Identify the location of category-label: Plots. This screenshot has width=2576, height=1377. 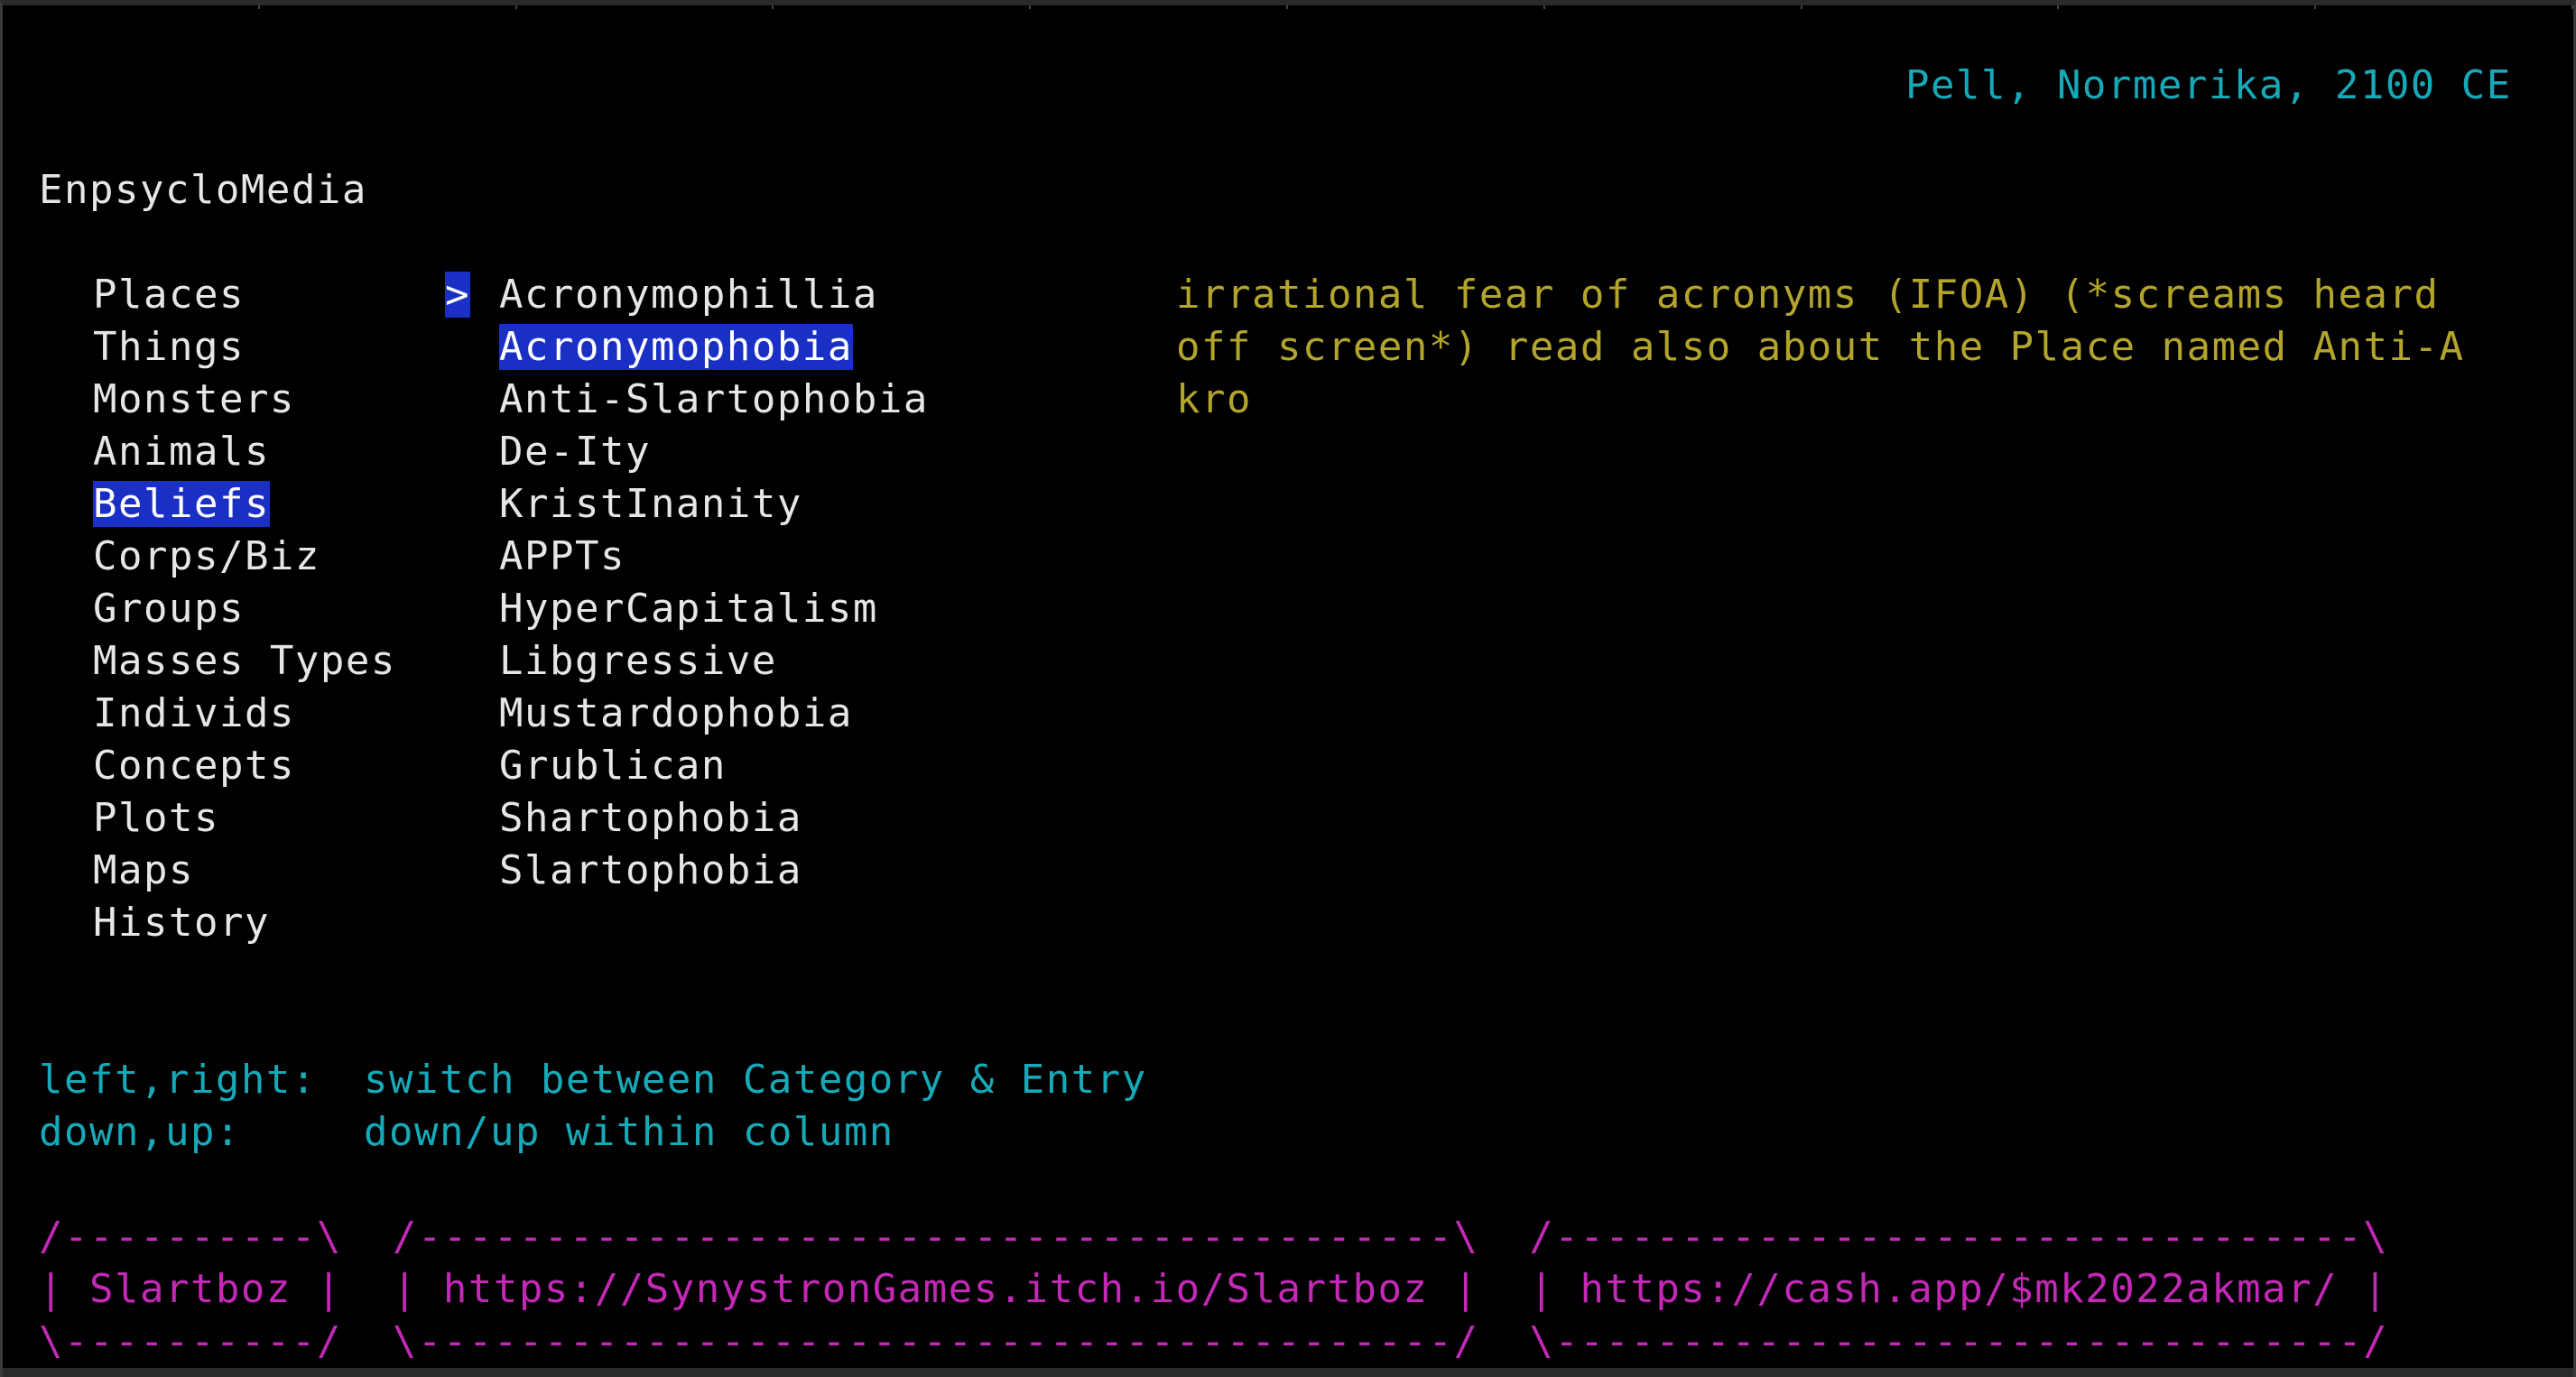
(156, 818).